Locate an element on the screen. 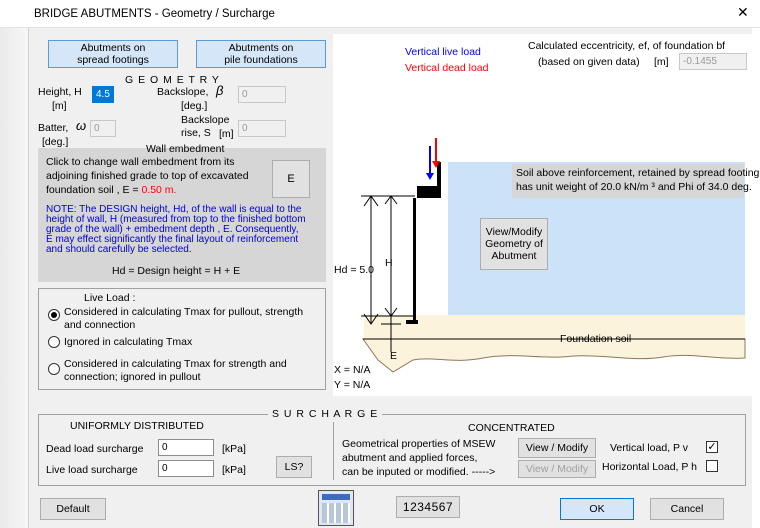 Image resolution: width=760 pixels, height=528 pixels. concentrated-header: CONCENTRATED is located at coordinates (511, 428).